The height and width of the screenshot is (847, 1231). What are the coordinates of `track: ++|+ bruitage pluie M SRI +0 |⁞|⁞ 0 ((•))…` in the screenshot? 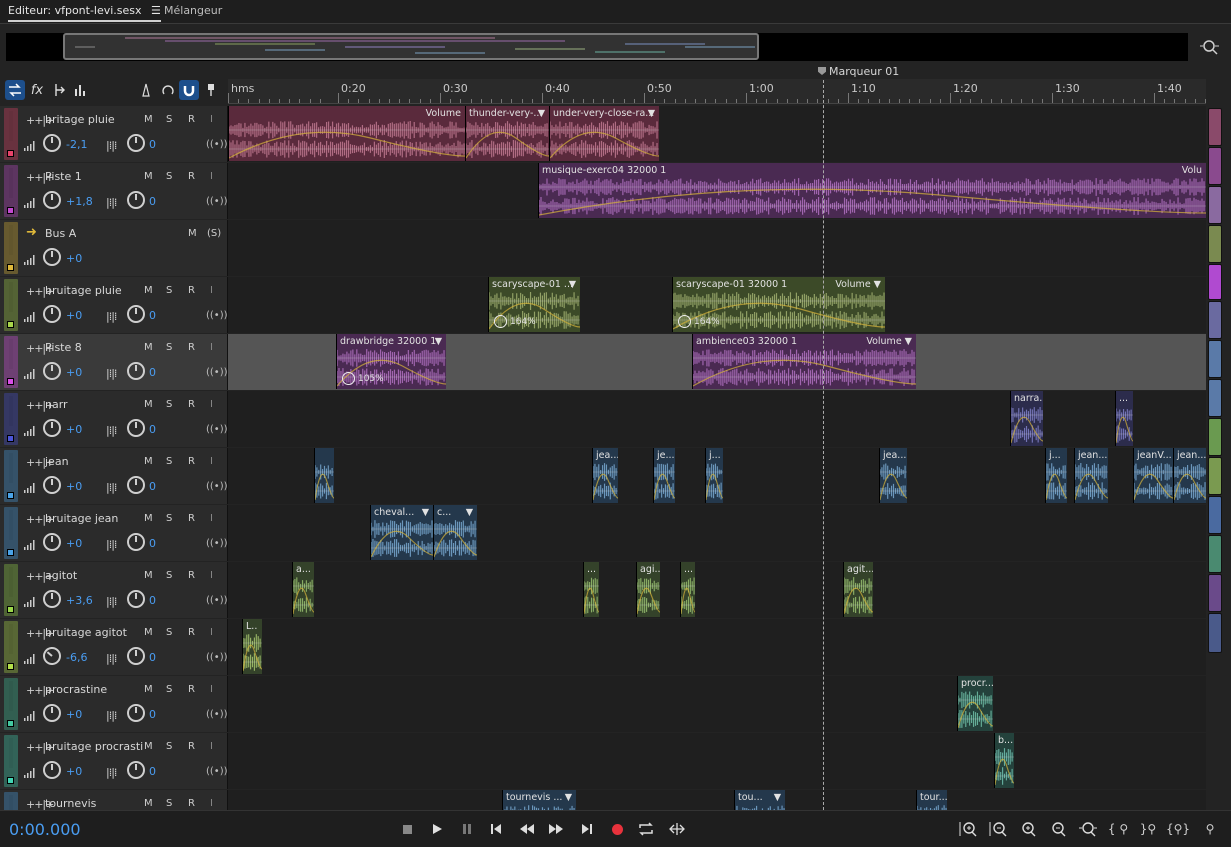 It's located at (603, 305).